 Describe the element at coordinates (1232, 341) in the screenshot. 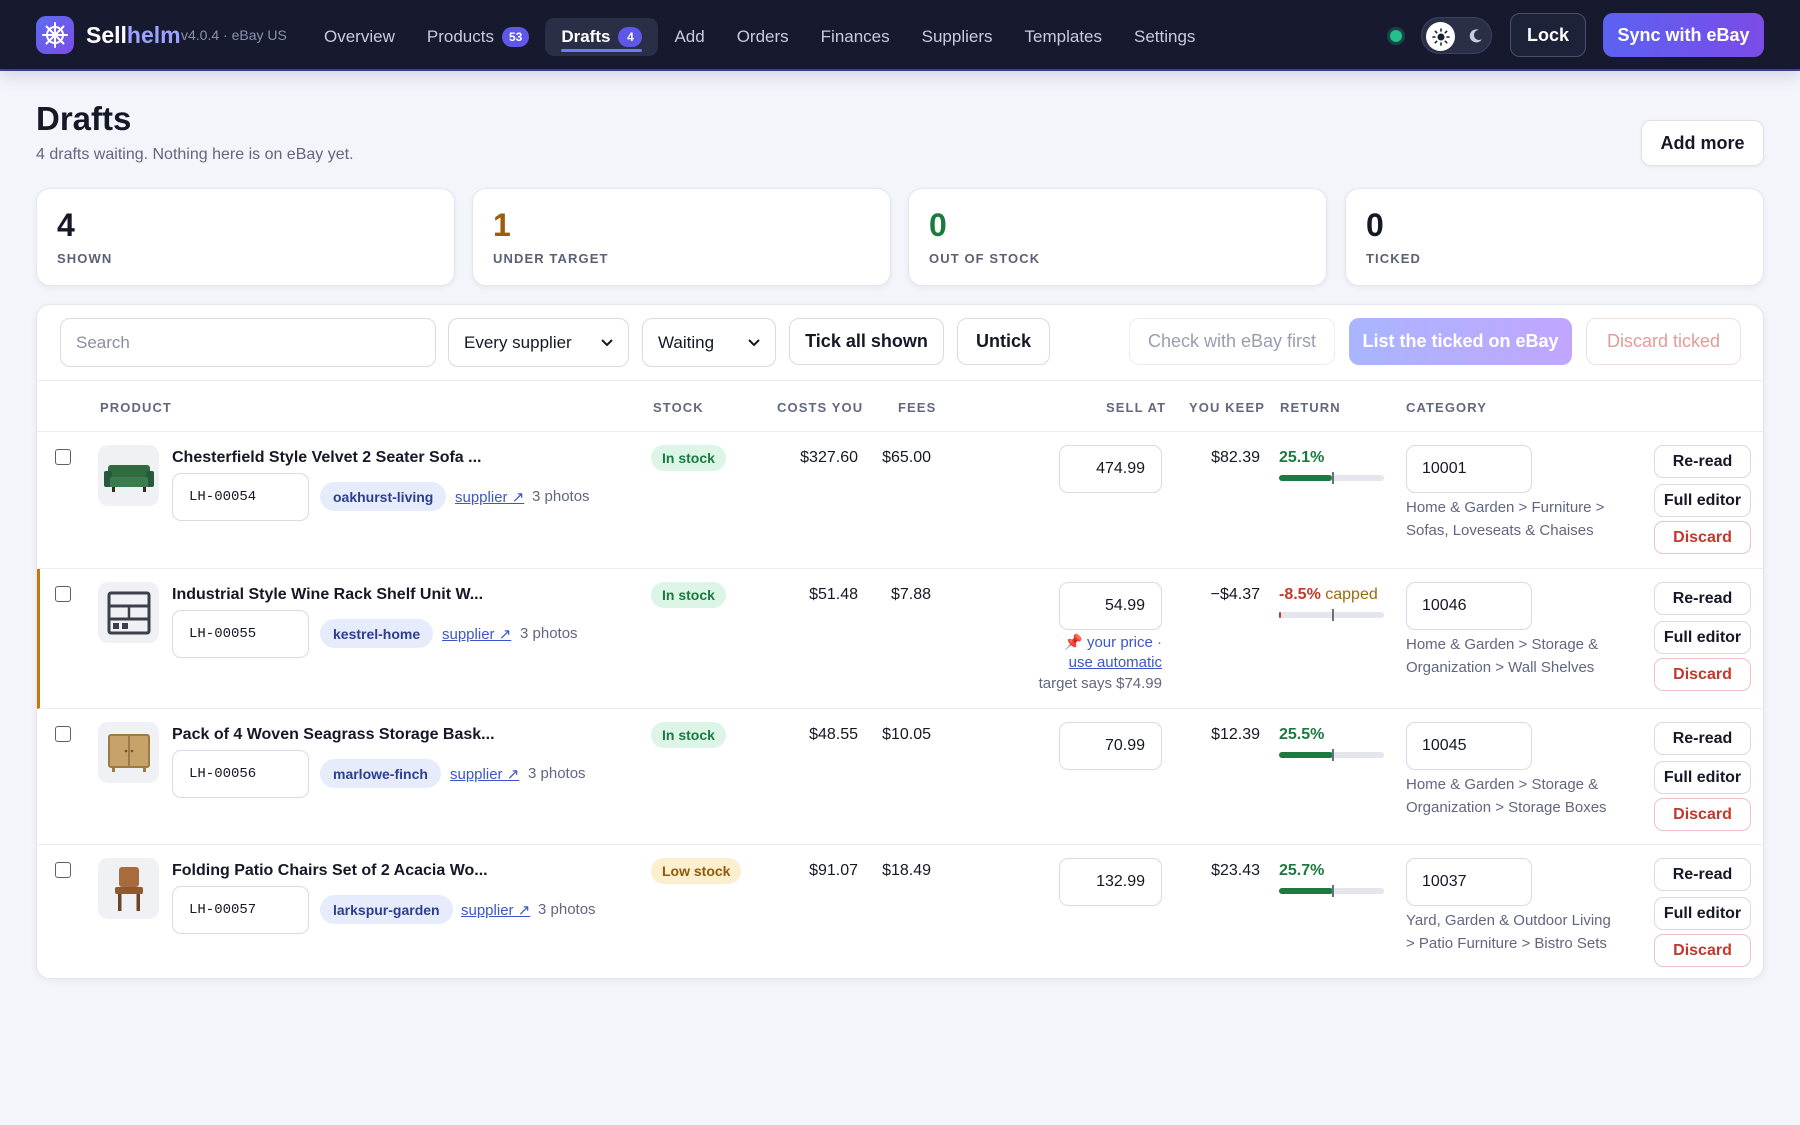

I see `check-with-ebay-button: Check with eBay first` at that location.